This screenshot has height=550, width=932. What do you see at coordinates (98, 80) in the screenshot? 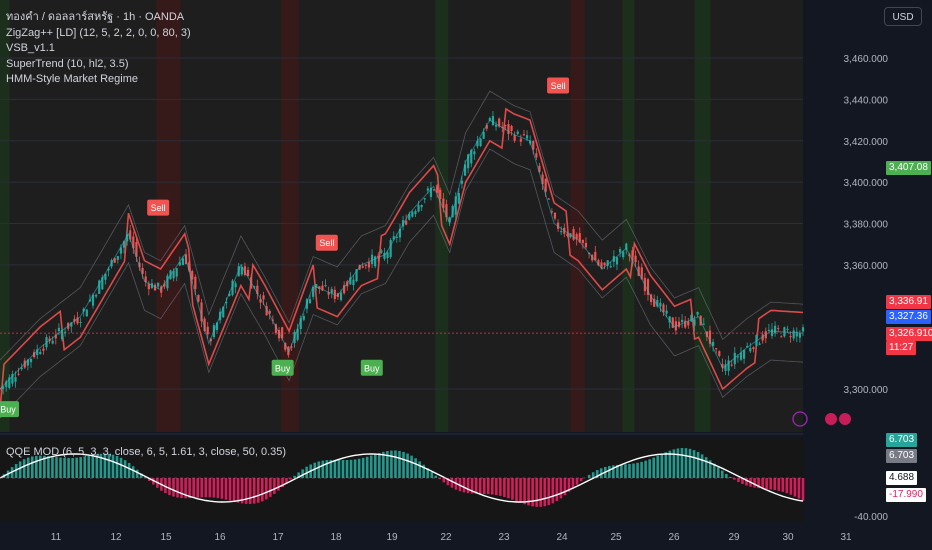
I see `hmm-regime-indicator: HMM-Style Market Regime` at bounding box center [98, 80].